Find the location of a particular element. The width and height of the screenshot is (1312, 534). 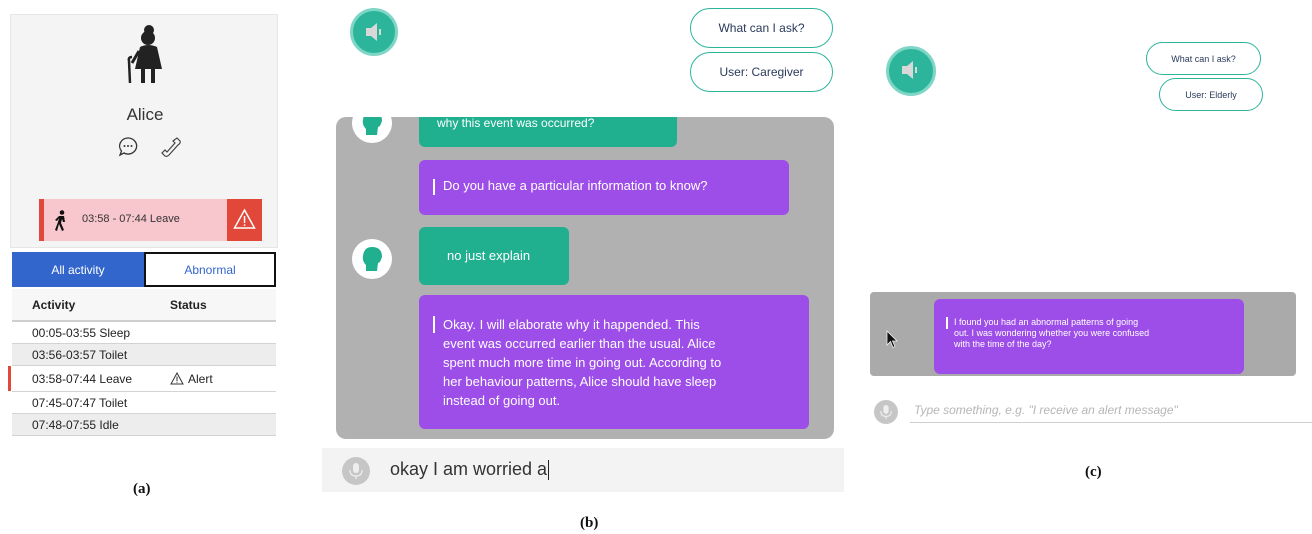

text-caret is located at coordinates (549, 470).